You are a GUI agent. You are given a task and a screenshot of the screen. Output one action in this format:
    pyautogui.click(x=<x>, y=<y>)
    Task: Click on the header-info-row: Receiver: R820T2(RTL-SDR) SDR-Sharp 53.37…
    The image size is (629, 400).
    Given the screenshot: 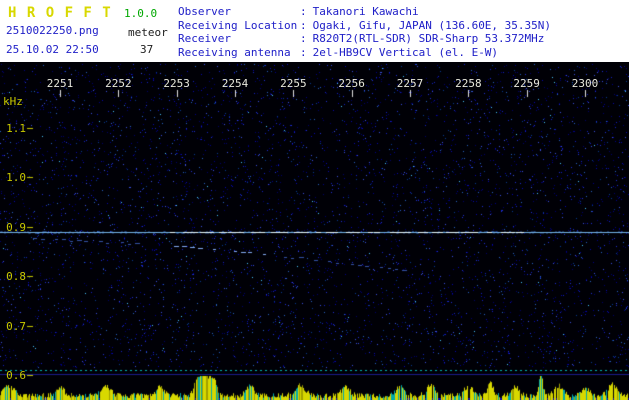 What is the action you would take?
    pyautogui.click(x=364, y=39)
    